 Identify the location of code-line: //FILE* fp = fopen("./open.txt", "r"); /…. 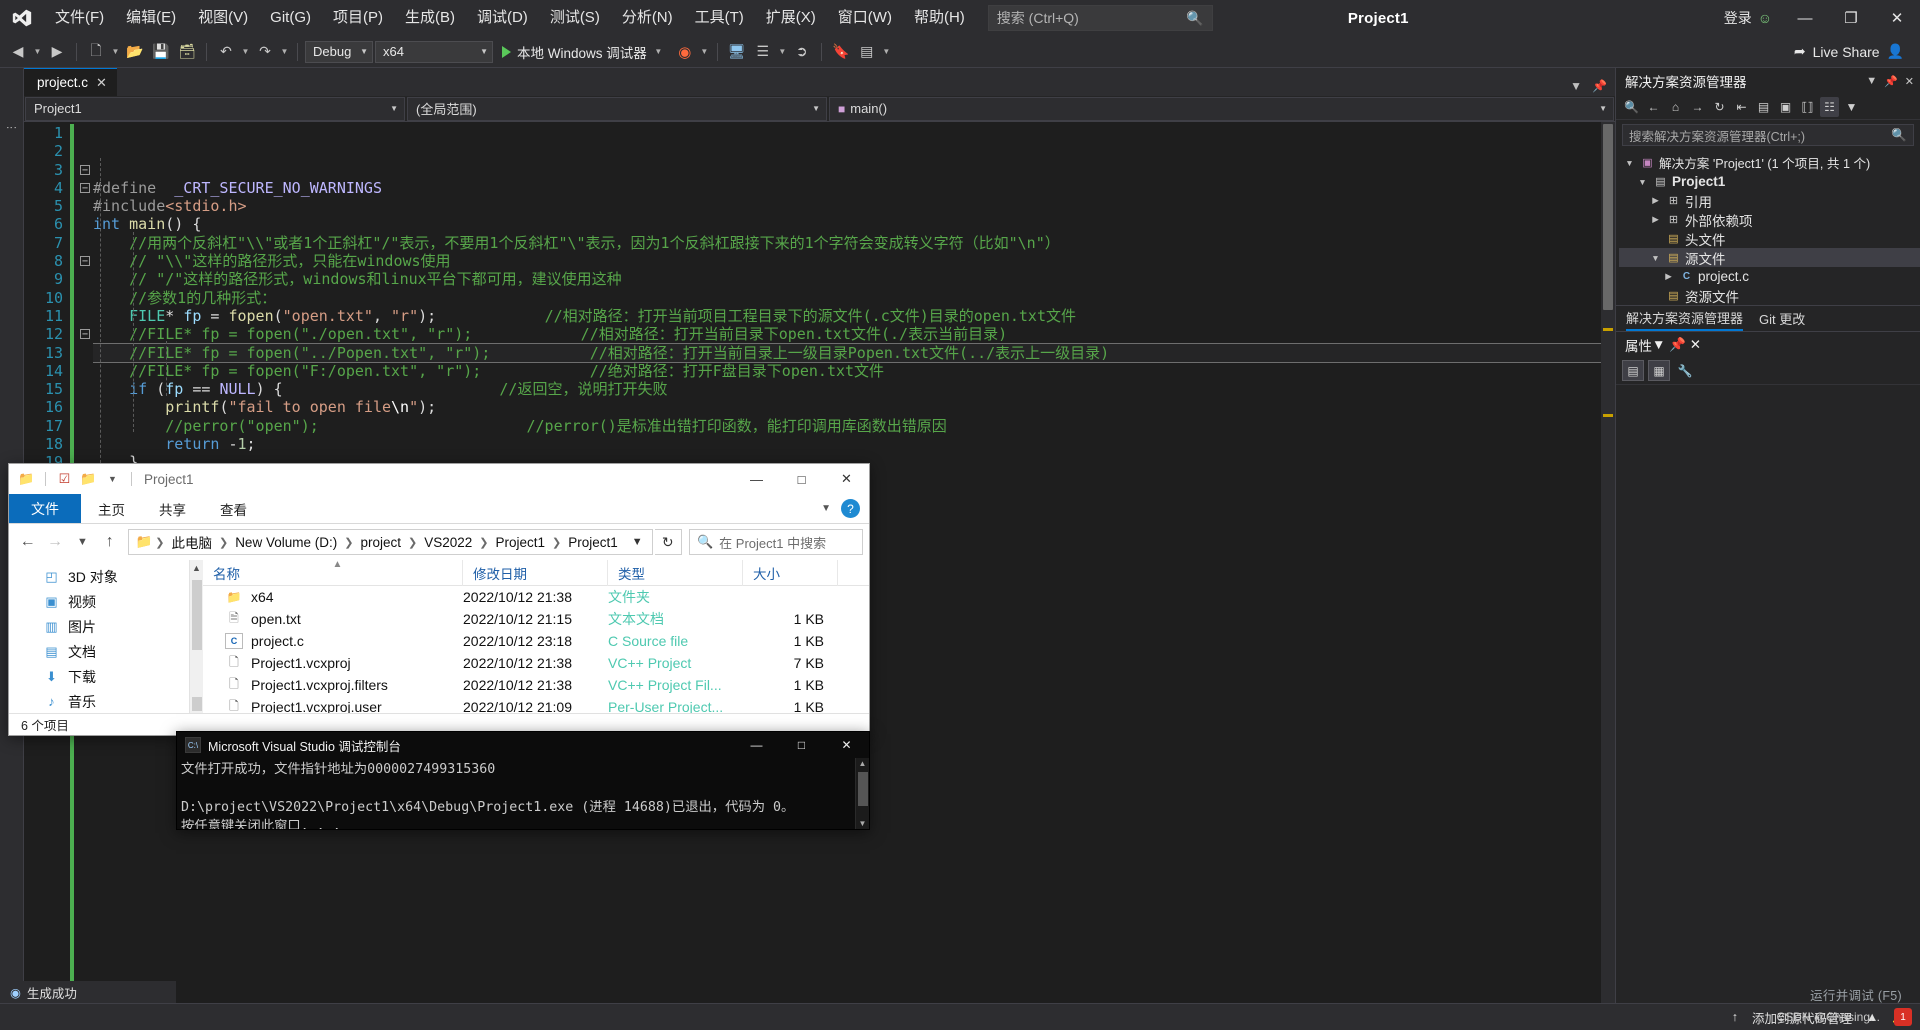
(847, 334).